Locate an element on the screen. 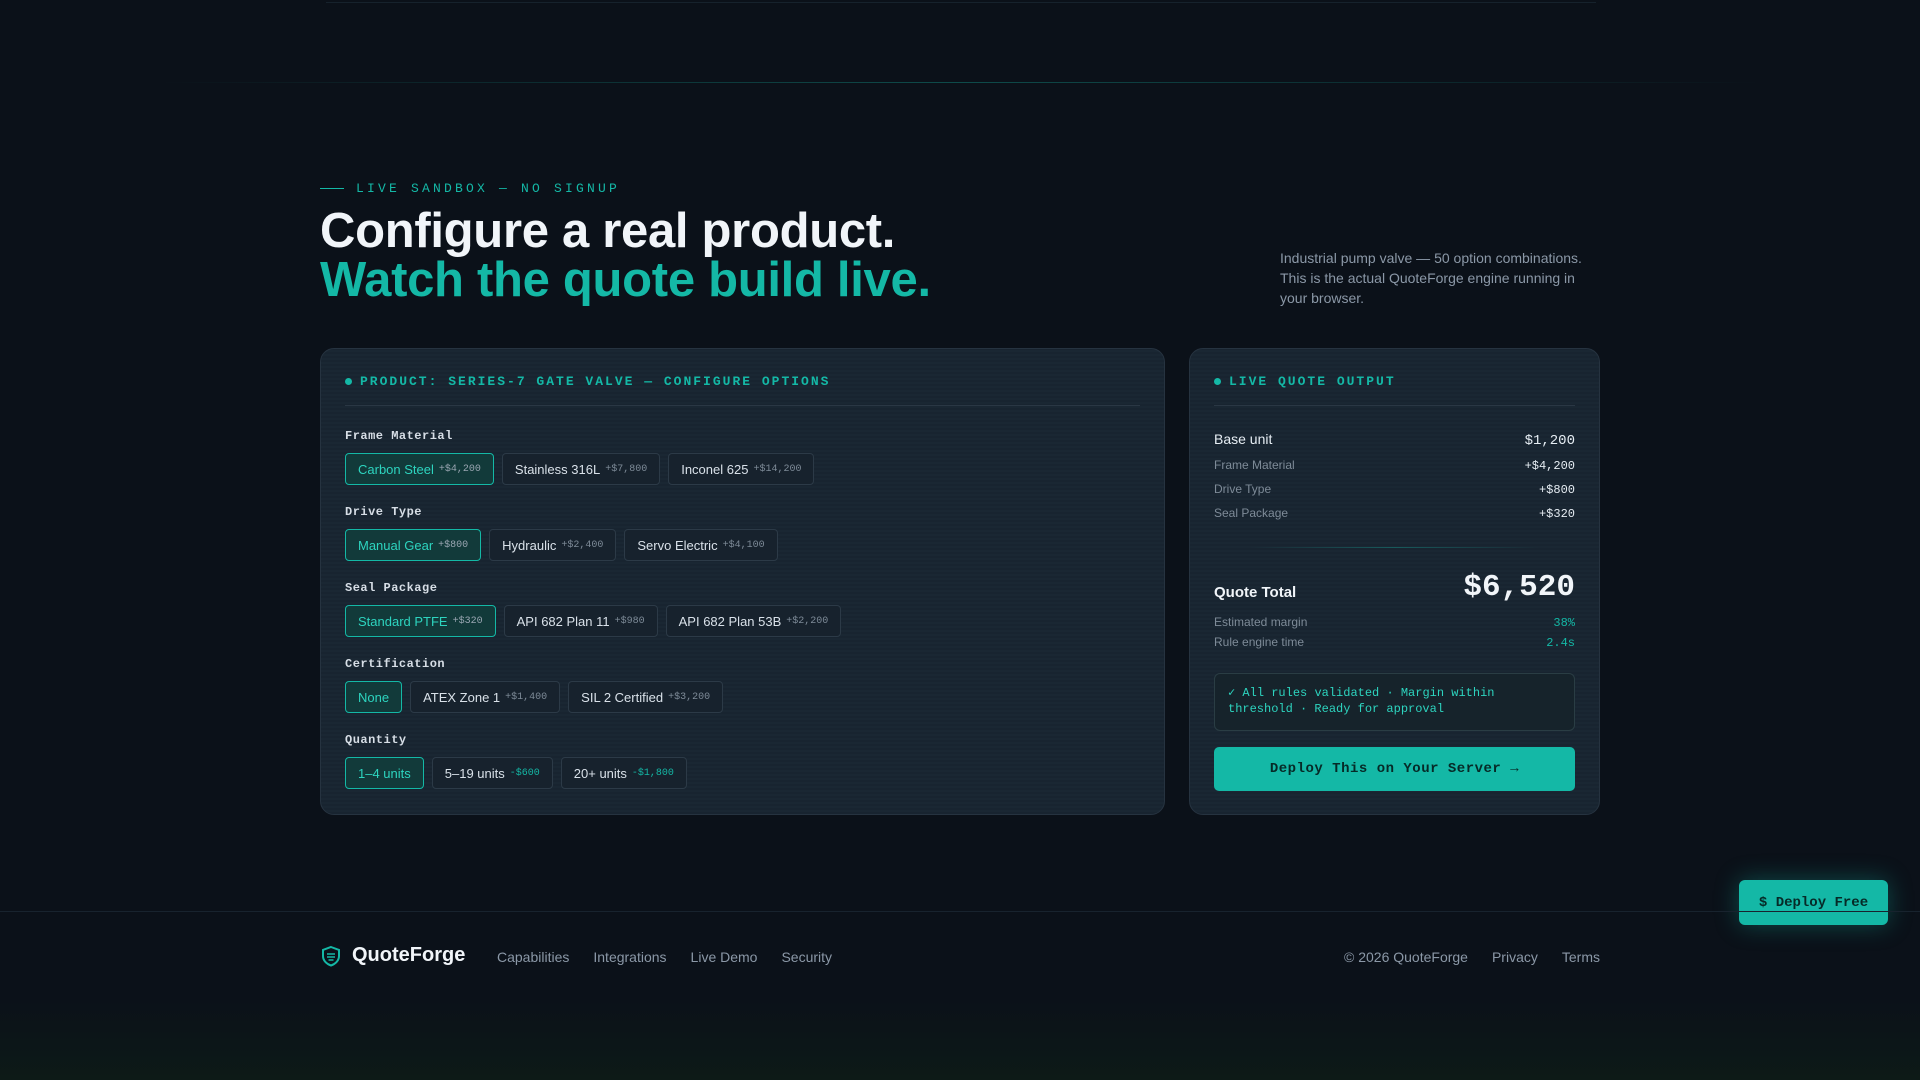 This screenshot has height=1080, width=1920. option-price-delta: +$2,200 is located at coordinates (807, 621).